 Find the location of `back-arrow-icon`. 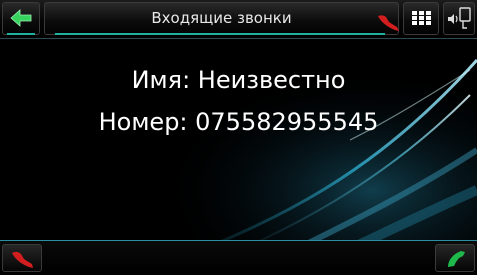

back-arrow-icon is located at coordinates (21, 18).